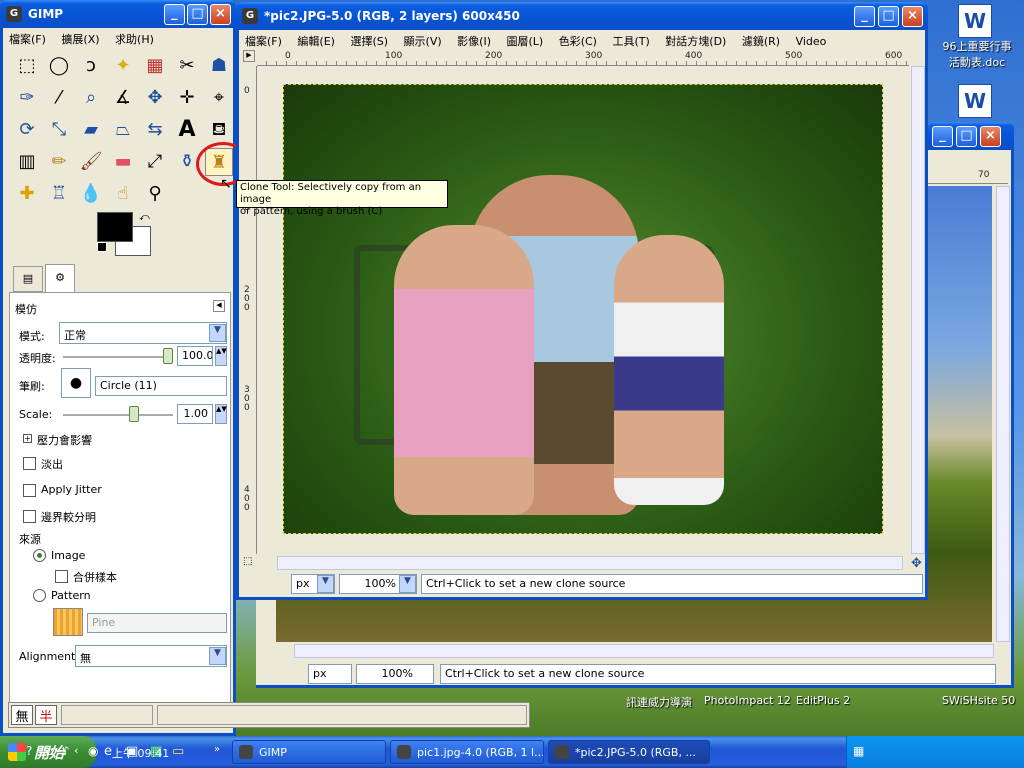 The width and height of the screenshot is (1024, 768). What do you see at coordinates (115, 227) in the screenshot?
I see `foreground-color-swatch` at bounding box center [115, 227].